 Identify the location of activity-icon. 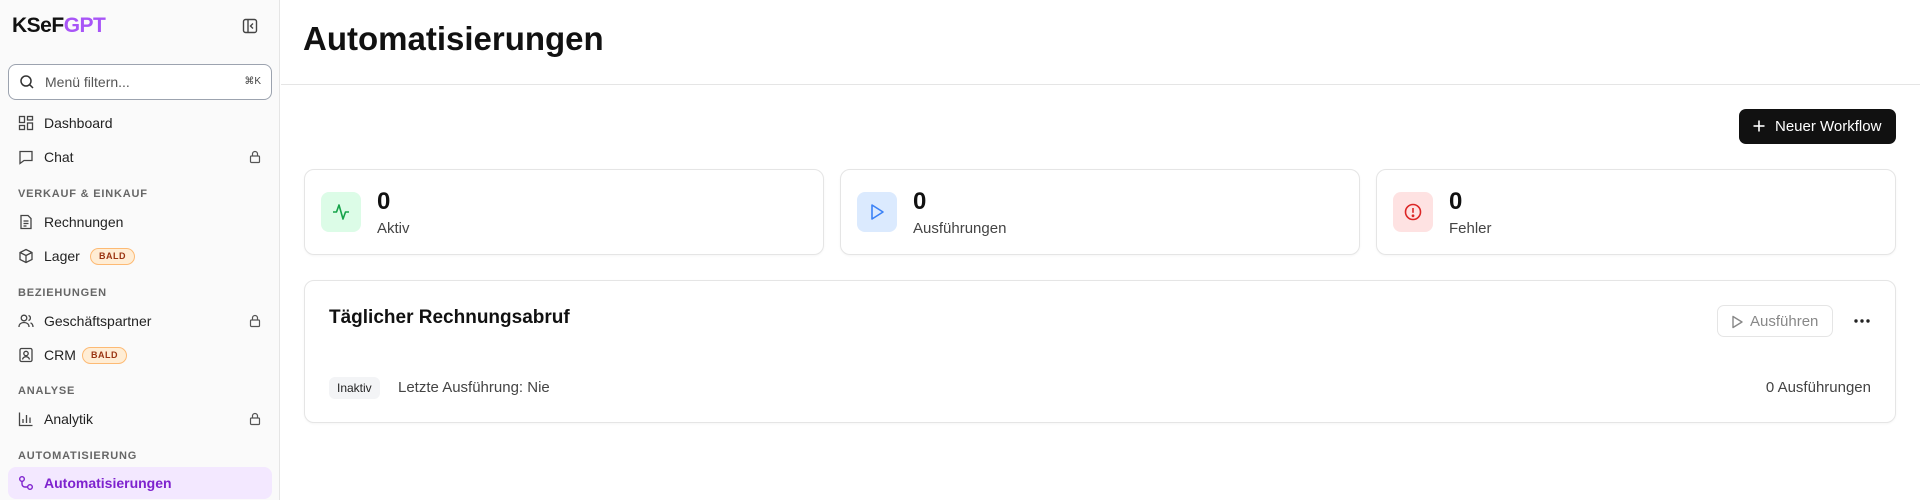
(341, 212).